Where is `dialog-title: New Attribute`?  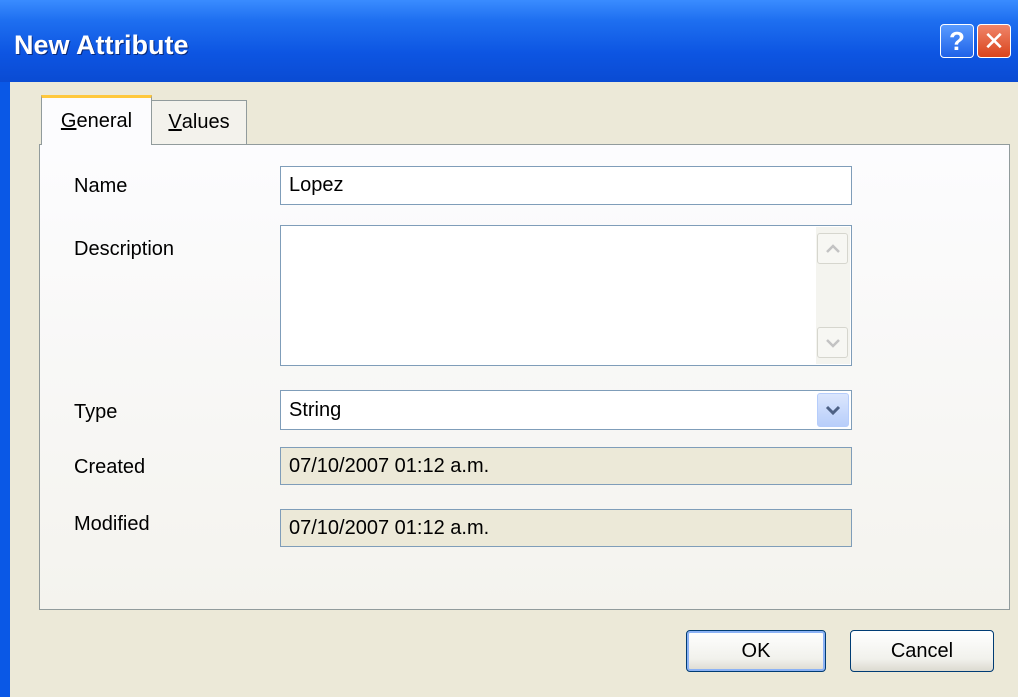 dialog-title: New Attribute is located at coordinates (101, 45).